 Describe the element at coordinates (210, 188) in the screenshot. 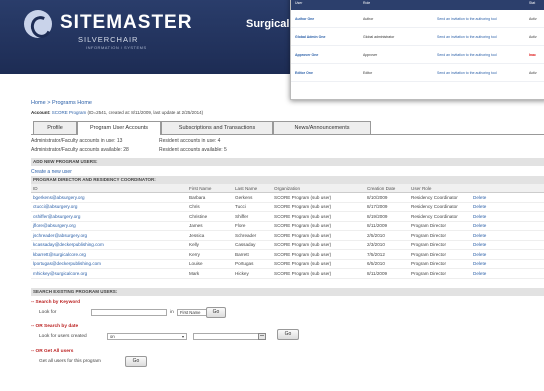

I see `col-header-first-name: First Name` at that location.